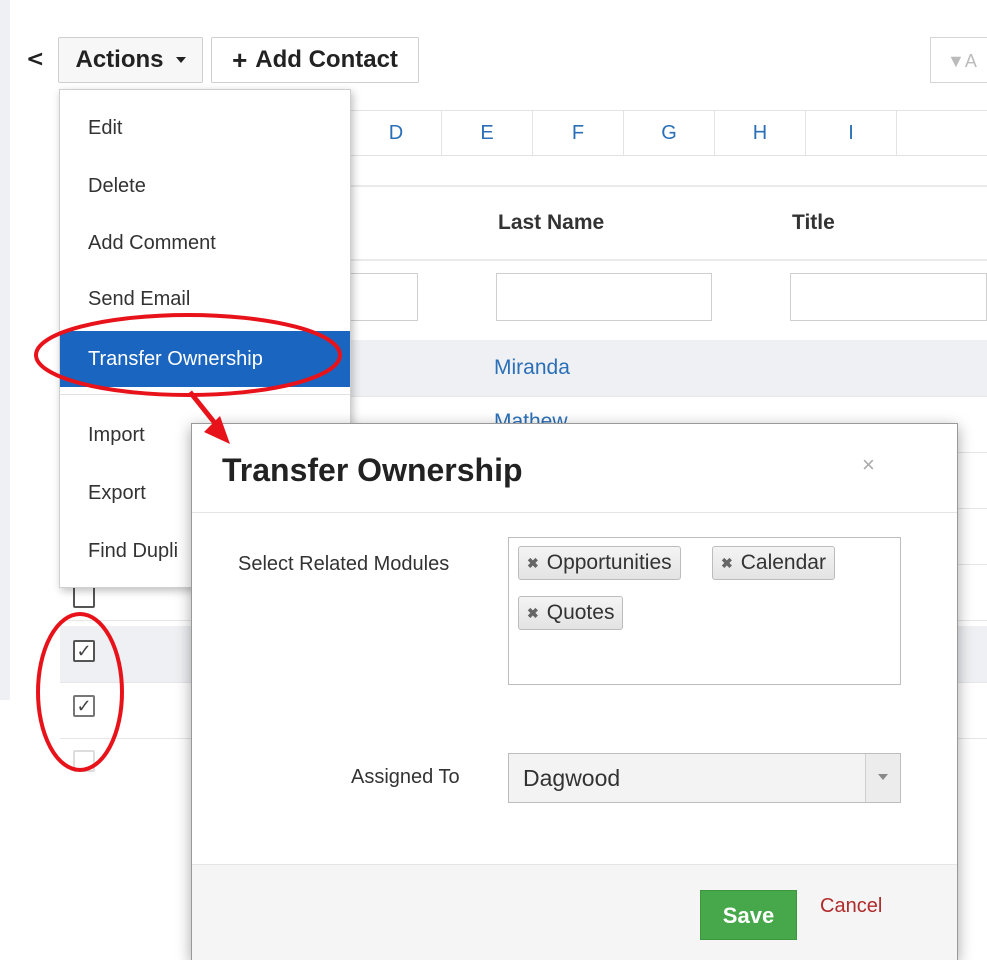  Describe the element at coordinates (574, 912) in the screenshot. I see `dialog-footer: Save Cancel` at that location.